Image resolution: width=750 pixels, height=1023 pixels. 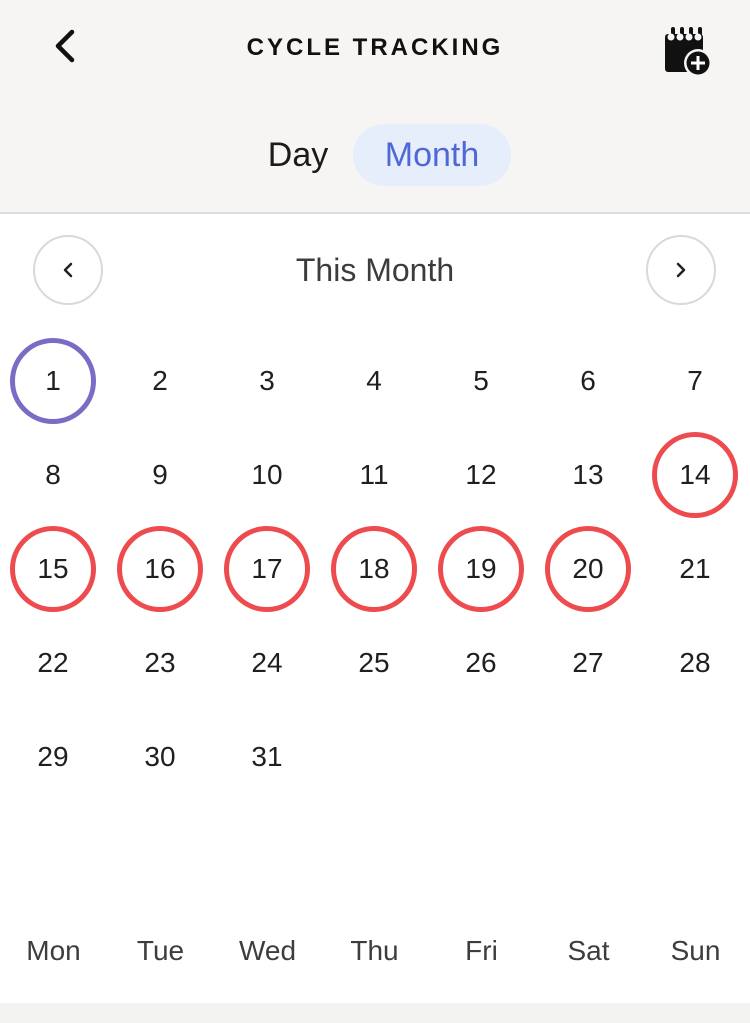 I want to click on calendar-day: 13, so click(x=588, y=475).